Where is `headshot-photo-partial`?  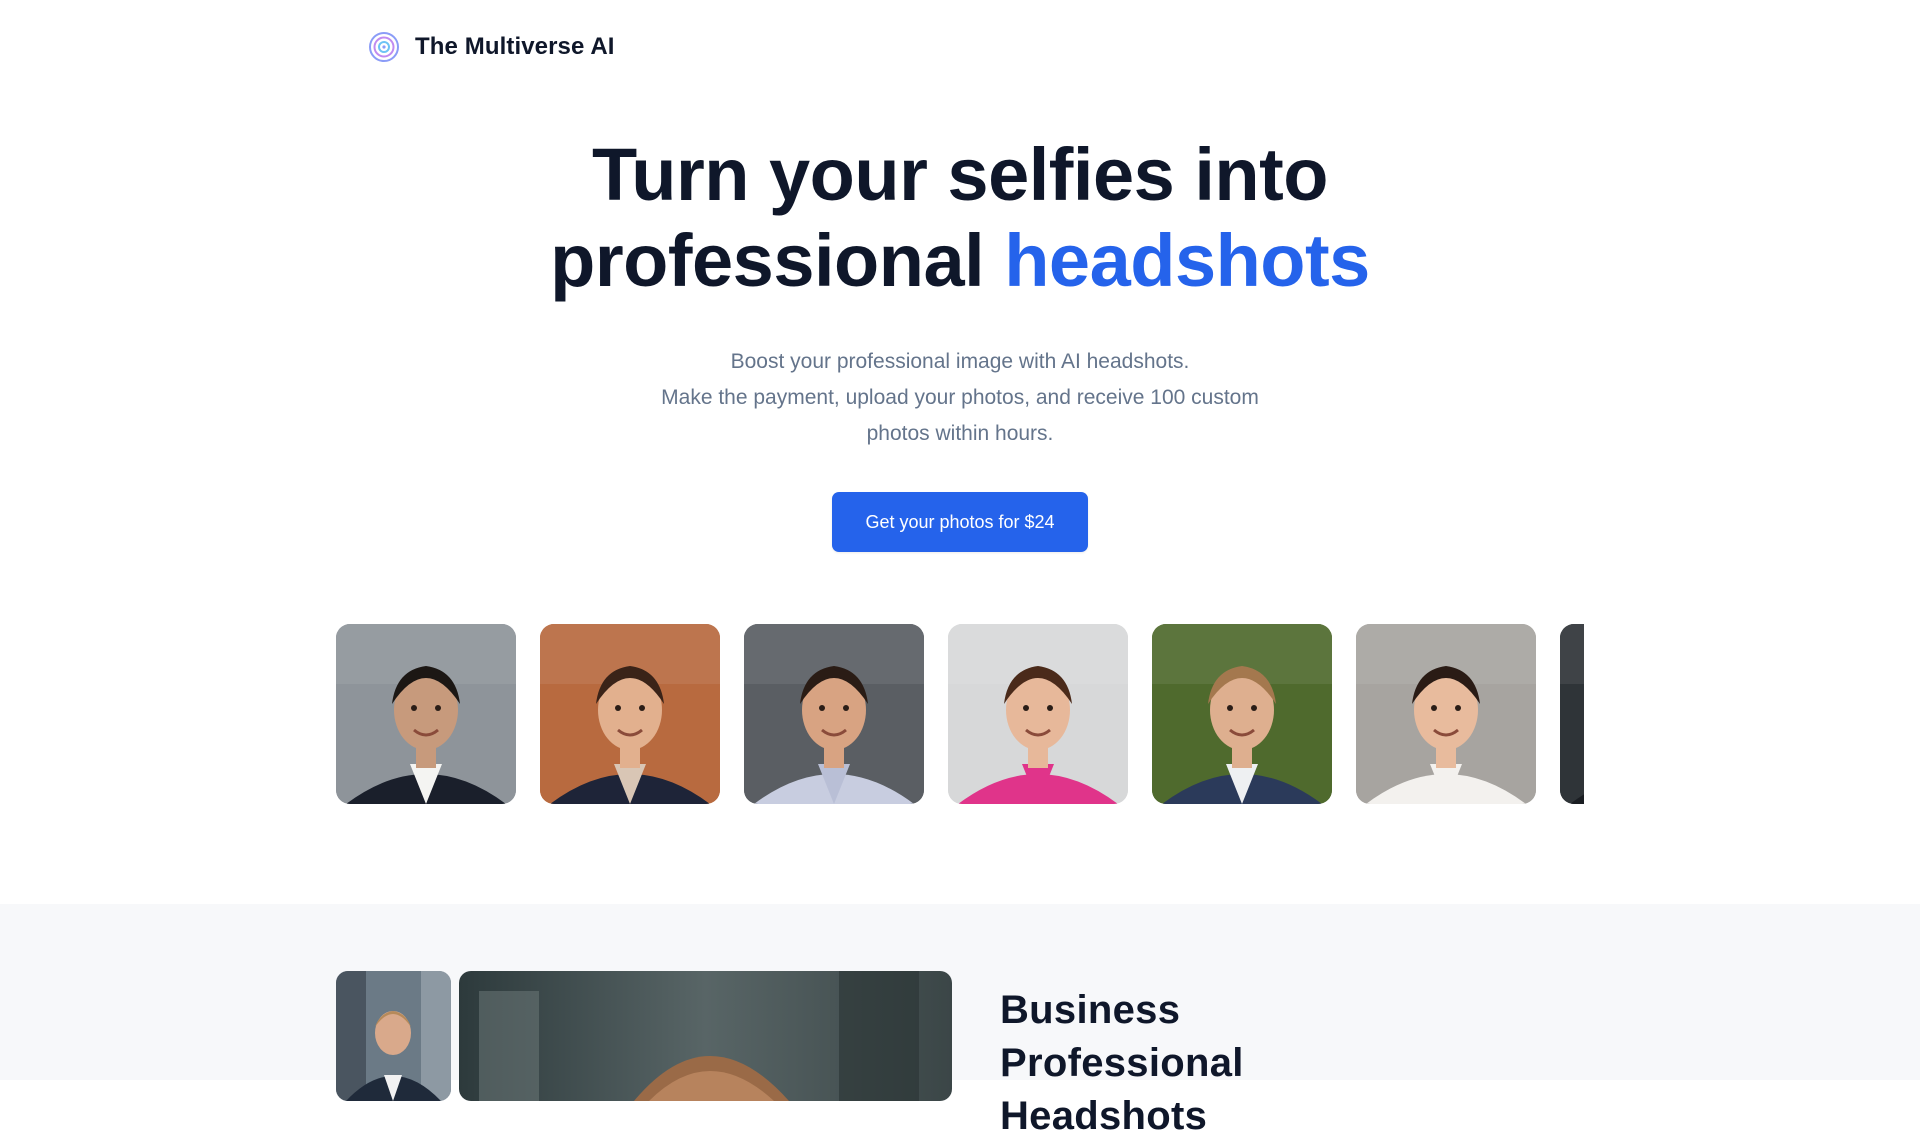 headshot-photo-partial is located at coordinates (1572, 714).